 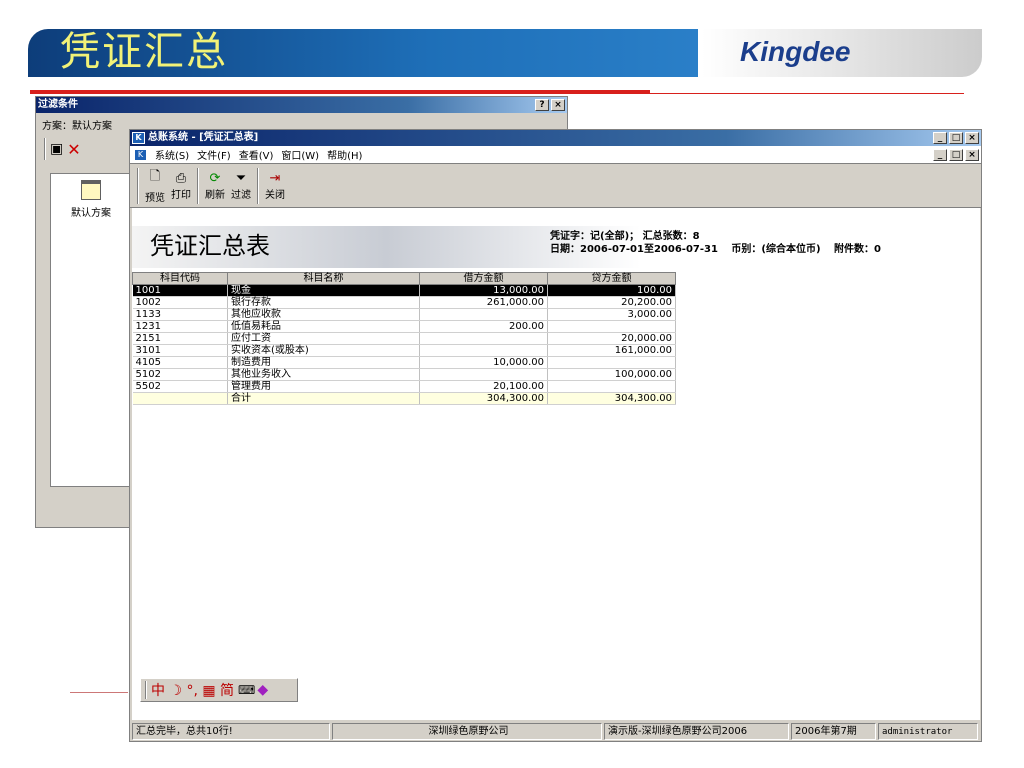 What do you see at coordinates (611, 290) in the screenshot?
I see `table-cell: 100.00` at bounding box center [611, 290].